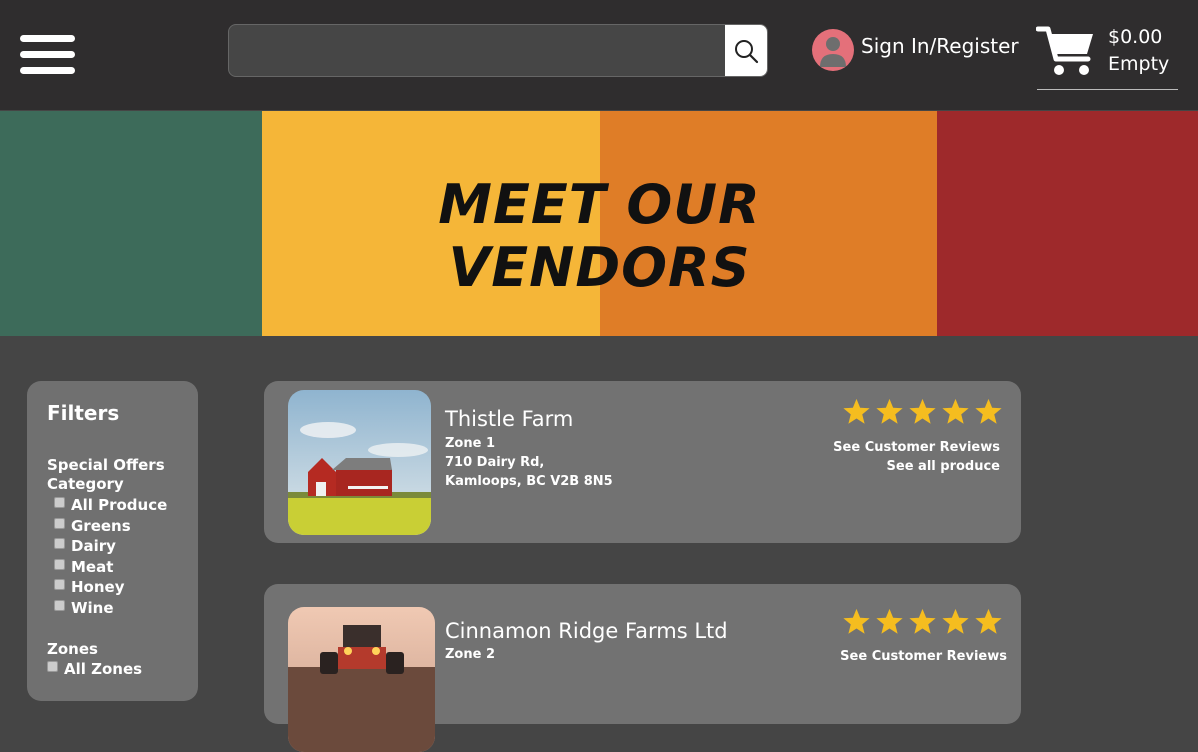  I want to click on banner-title-line2: VENDORS, so click(599, 267).